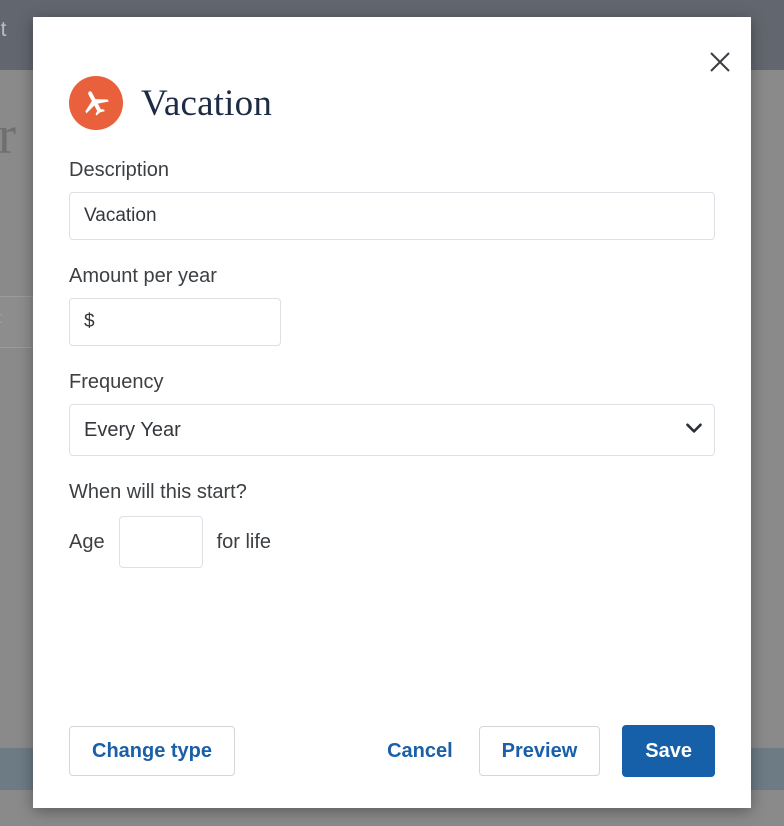 This screenshot has height=826, width=784. I want to click on airplane-icon, so click(96, 103).